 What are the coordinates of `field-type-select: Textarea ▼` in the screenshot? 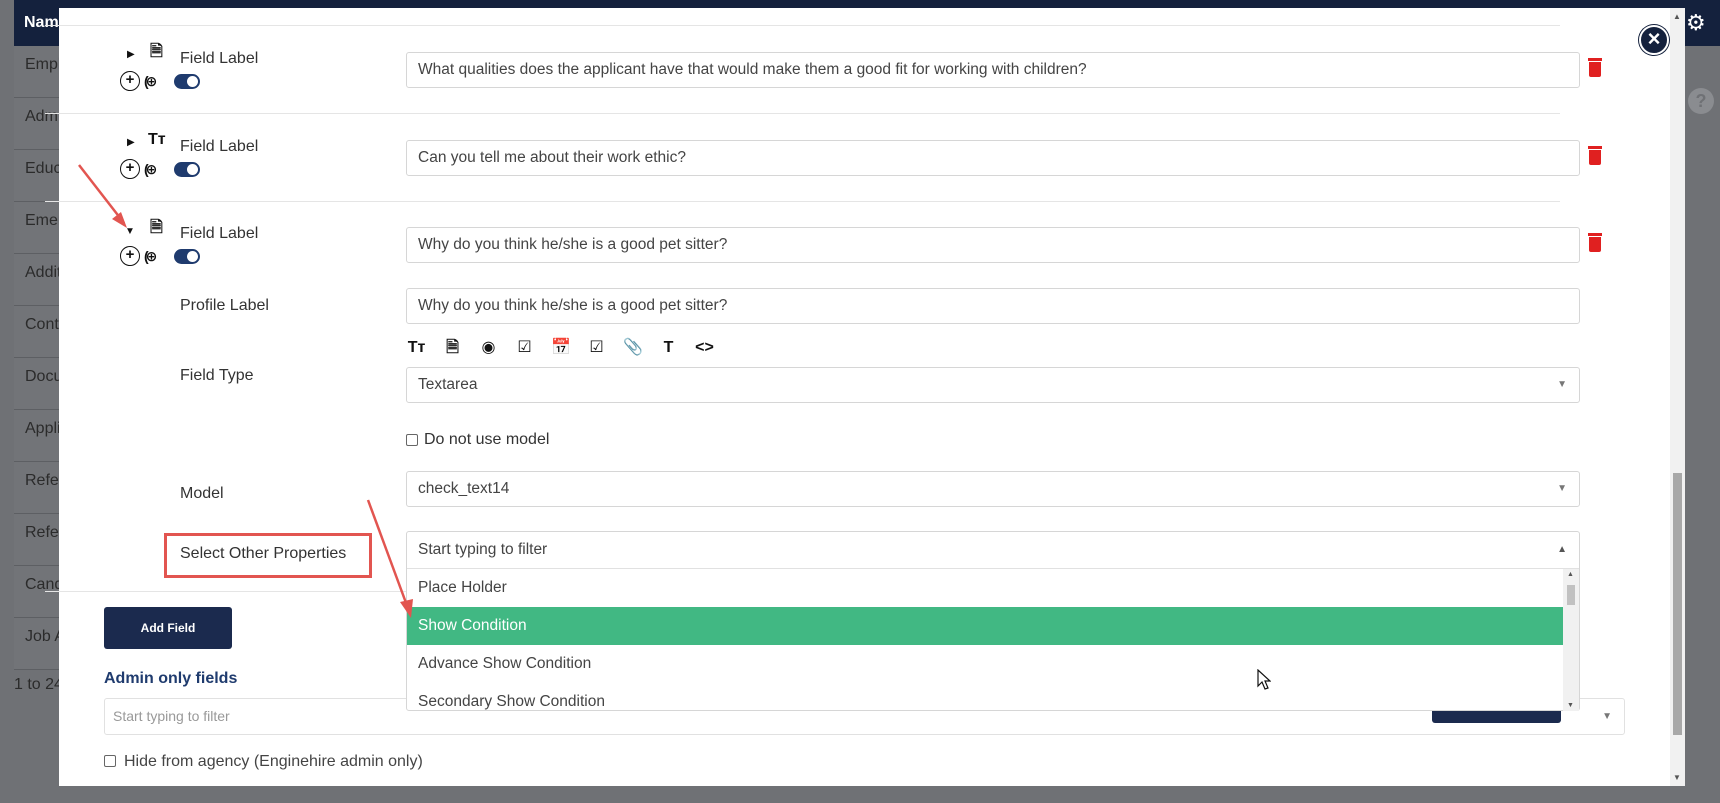 It's located at (993, 385).